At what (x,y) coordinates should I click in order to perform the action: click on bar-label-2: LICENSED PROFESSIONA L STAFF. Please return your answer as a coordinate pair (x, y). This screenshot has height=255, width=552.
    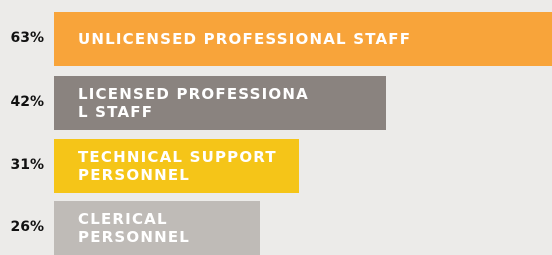
    Looking at the image, I should click on (193, 103).